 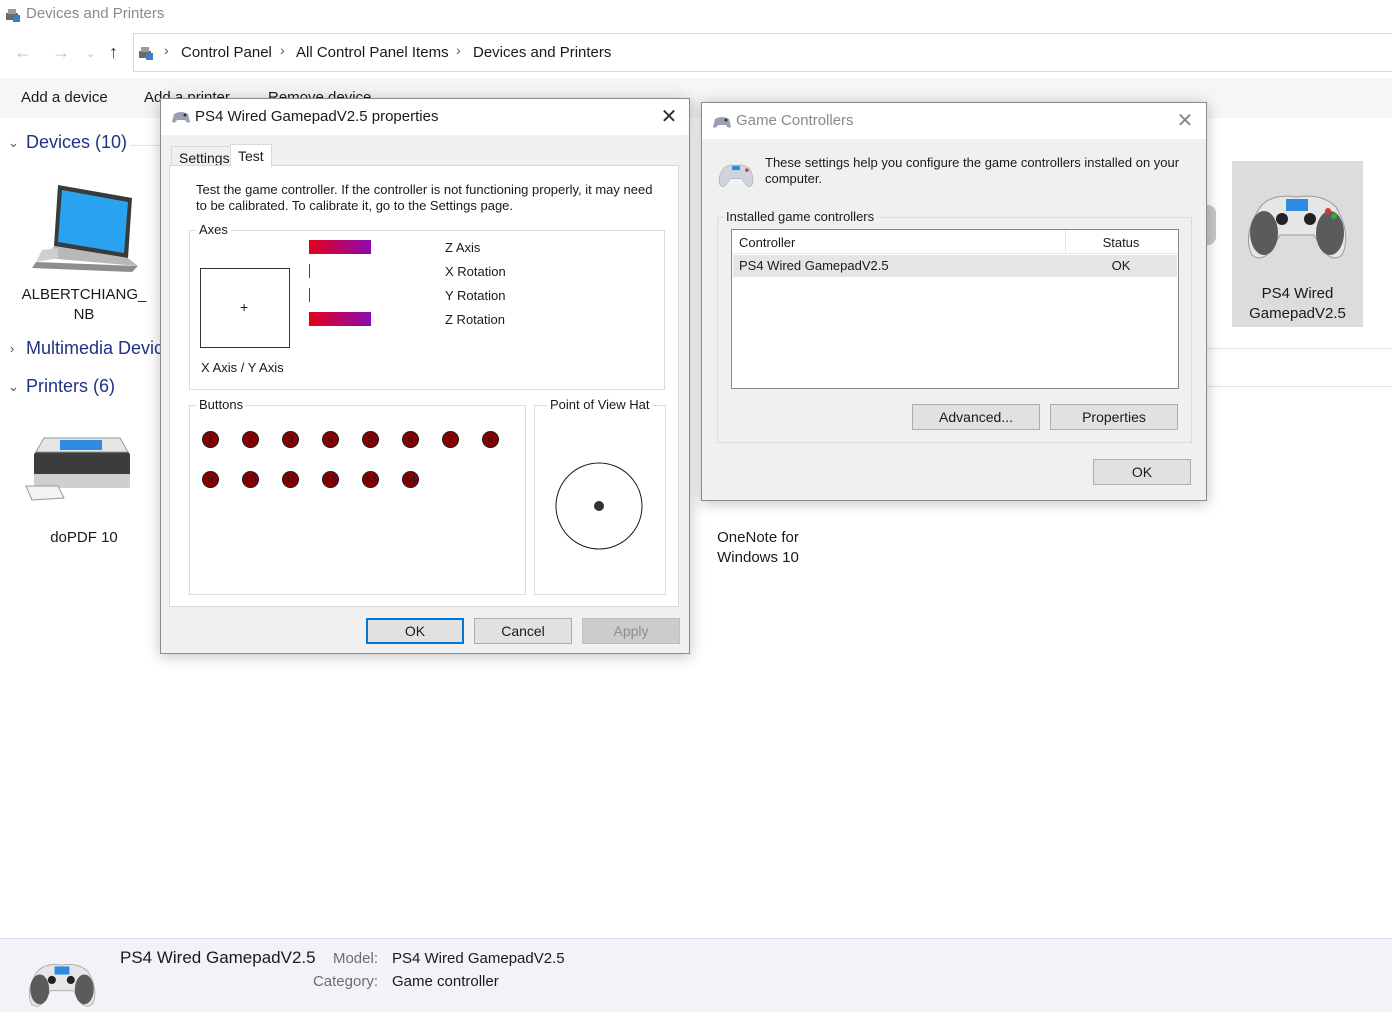 I want to click on details-device-name: PS4 Wired GamepadV2.5, so click(x=218, y=957).